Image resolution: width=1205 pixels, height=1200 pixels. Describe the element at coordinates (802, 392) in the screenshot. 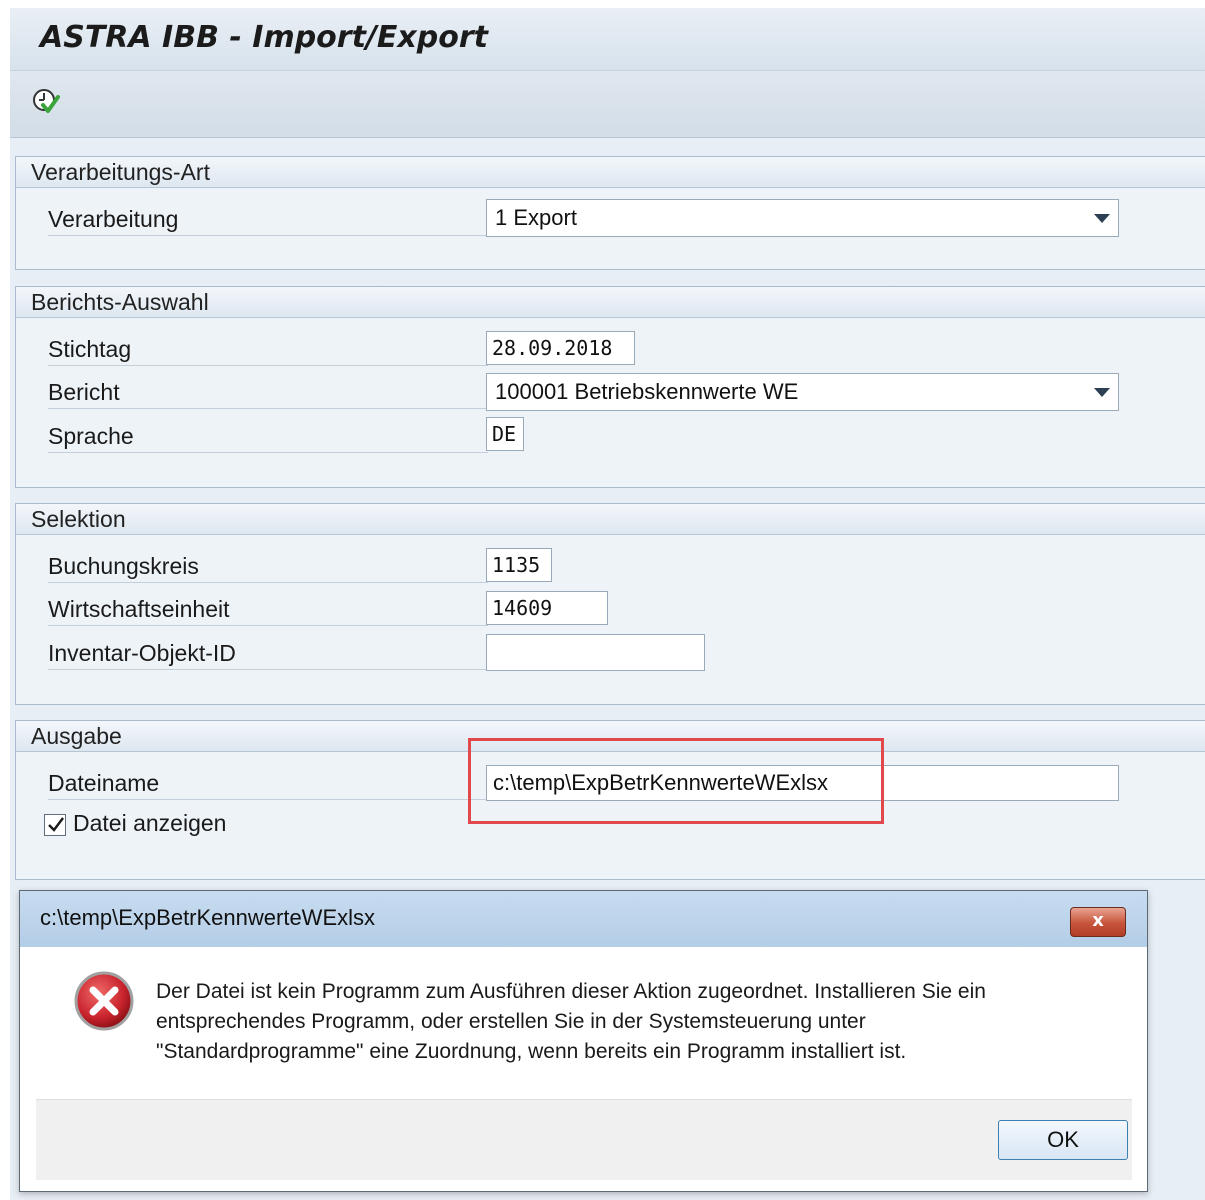

I see `report-dropdown: 100001 Betriebskennwerte WE` at that location.